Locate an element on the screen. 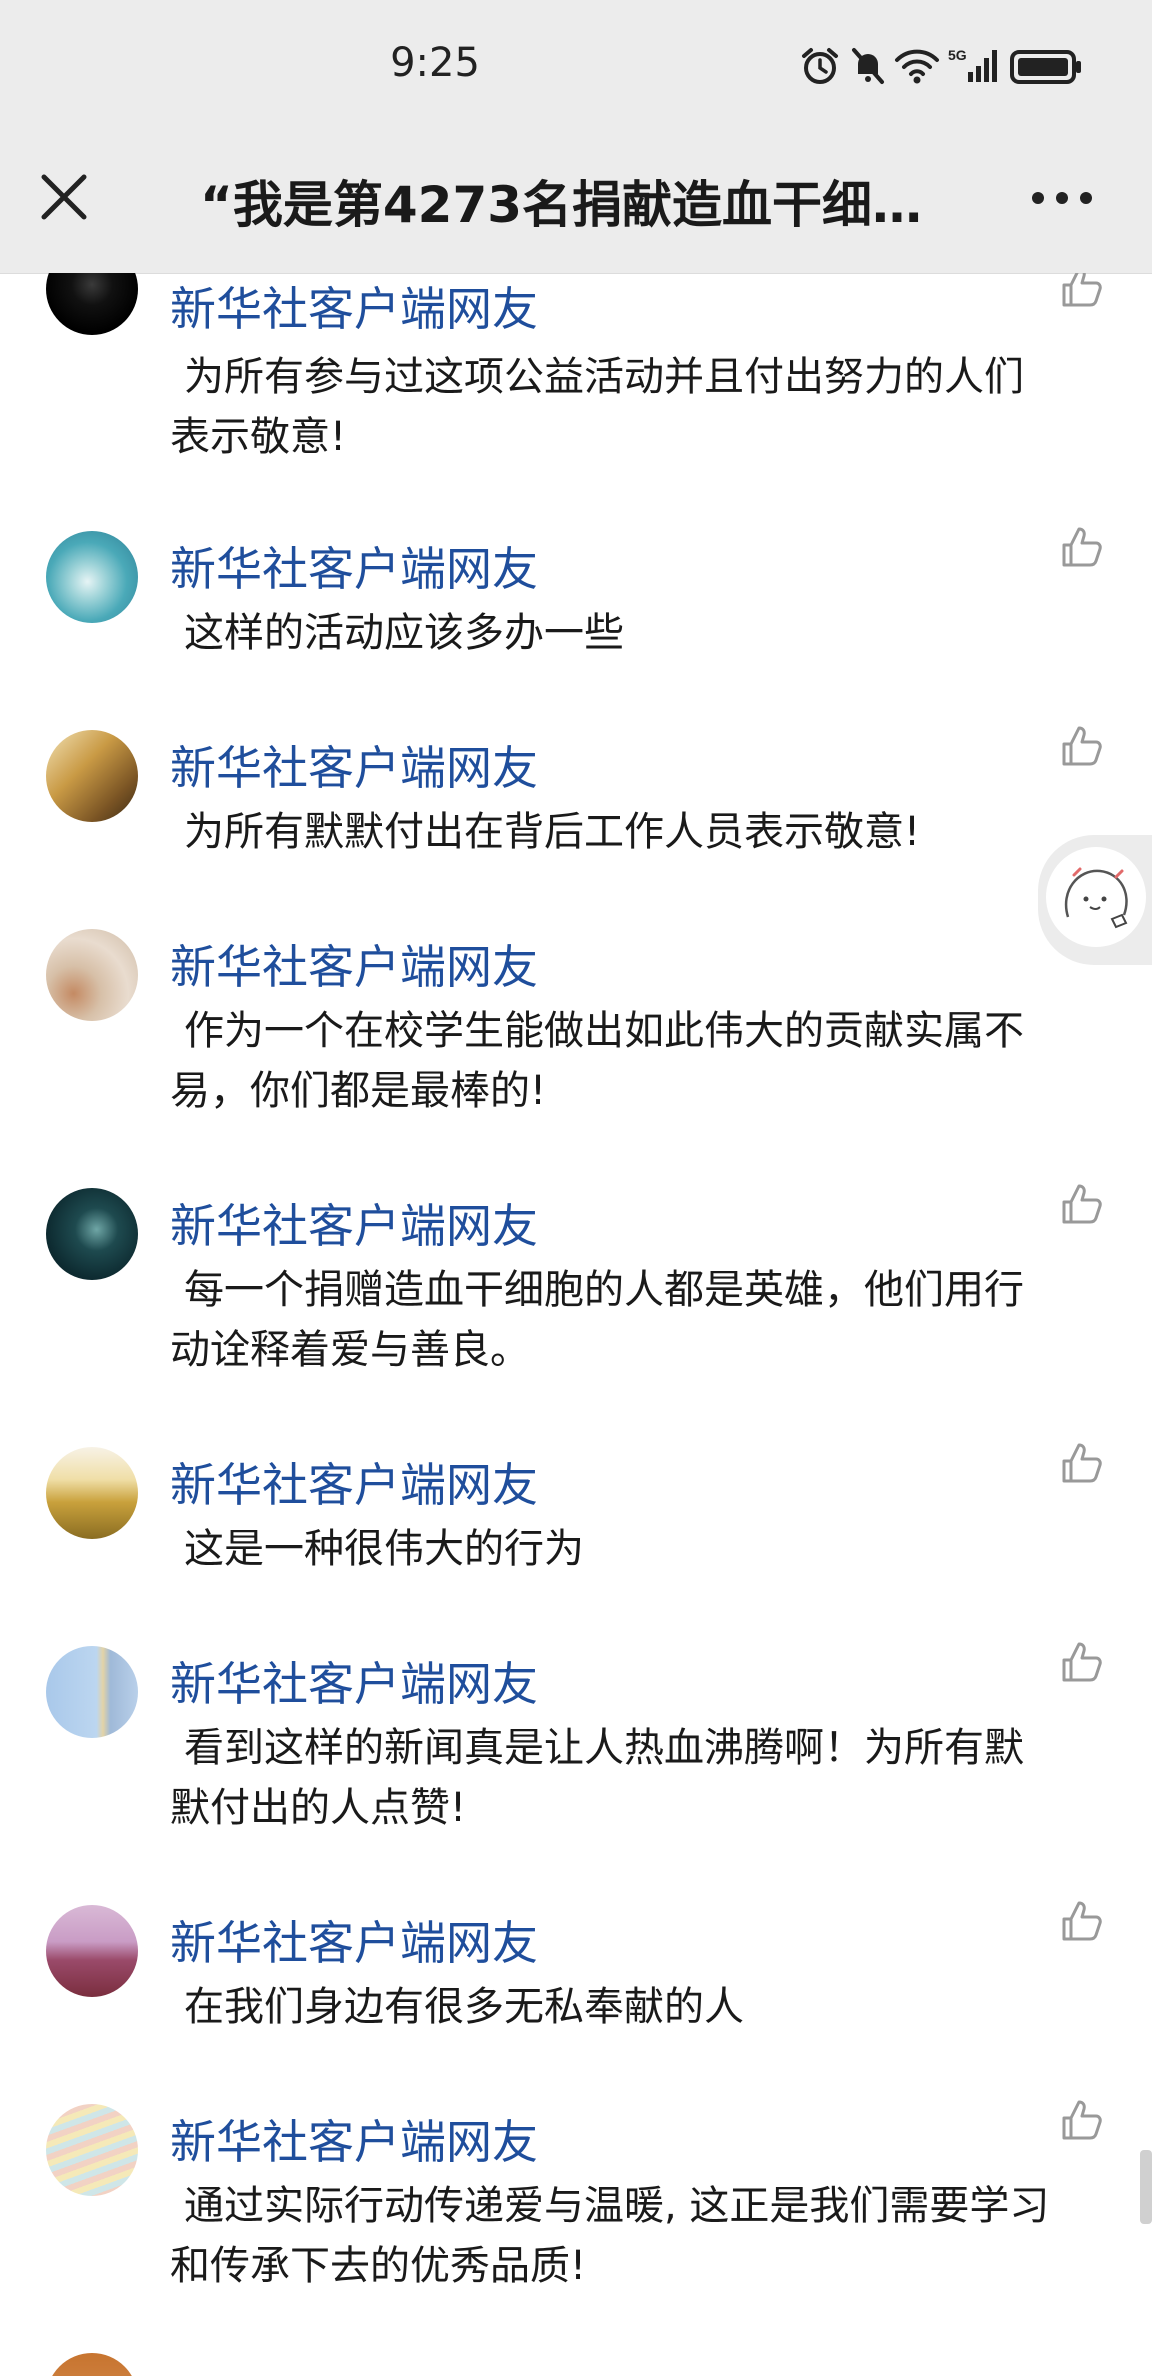 The height and width of the screenshot is (2376, 1152). comment-text: 在我们身边有很多无私奉献的人 is located at coordinates (464, 2007).